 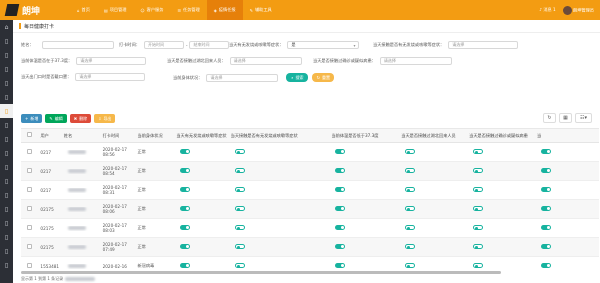 I want to click on columns-button: ☷▾, so click(x=583, y=118).